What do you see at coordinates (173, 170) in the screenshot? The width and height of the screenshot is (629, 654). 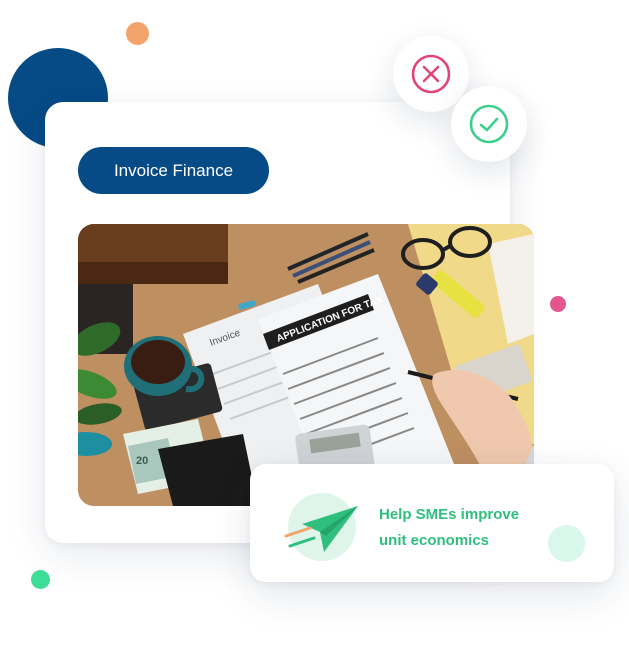 I see `invoice-finance-badge: Invoice Finance` at bounding box center [173, 170].